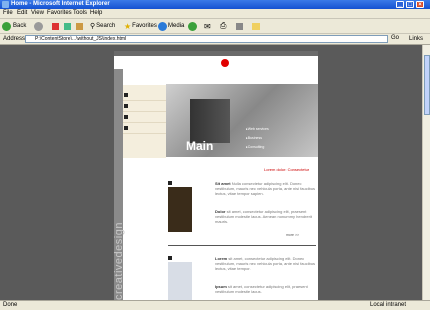 This screenshot has width=430, height=310. I want to click on forward-button, so click(38, 26).